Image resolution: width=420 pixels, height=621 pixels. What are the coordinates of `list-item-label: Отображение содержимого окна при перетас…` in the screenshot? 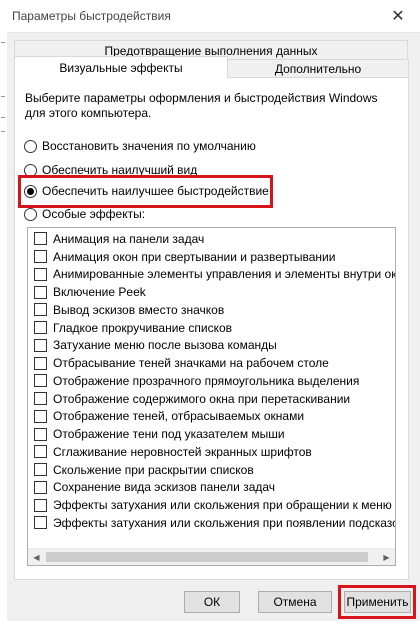 It's located at (202, 398).